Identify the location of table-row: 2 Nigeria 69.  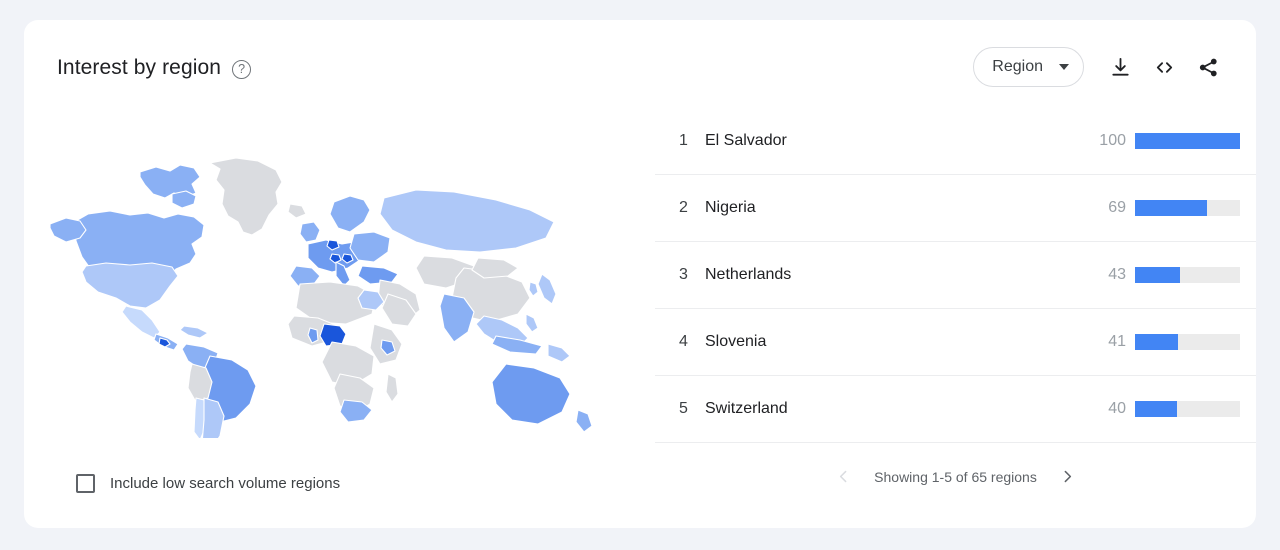
(955, 208).